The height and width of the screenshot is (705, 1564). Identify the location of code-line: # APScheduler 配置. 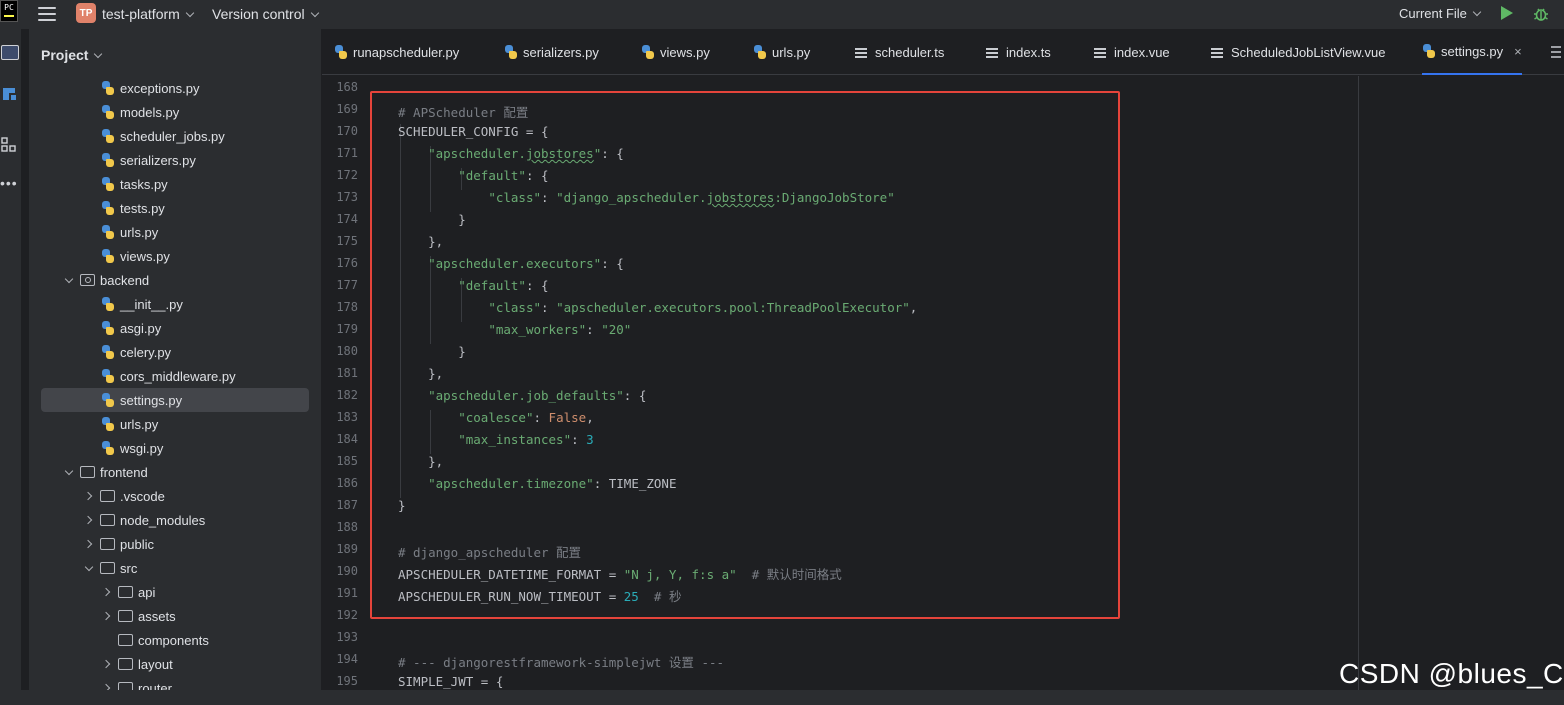
(463, 111).